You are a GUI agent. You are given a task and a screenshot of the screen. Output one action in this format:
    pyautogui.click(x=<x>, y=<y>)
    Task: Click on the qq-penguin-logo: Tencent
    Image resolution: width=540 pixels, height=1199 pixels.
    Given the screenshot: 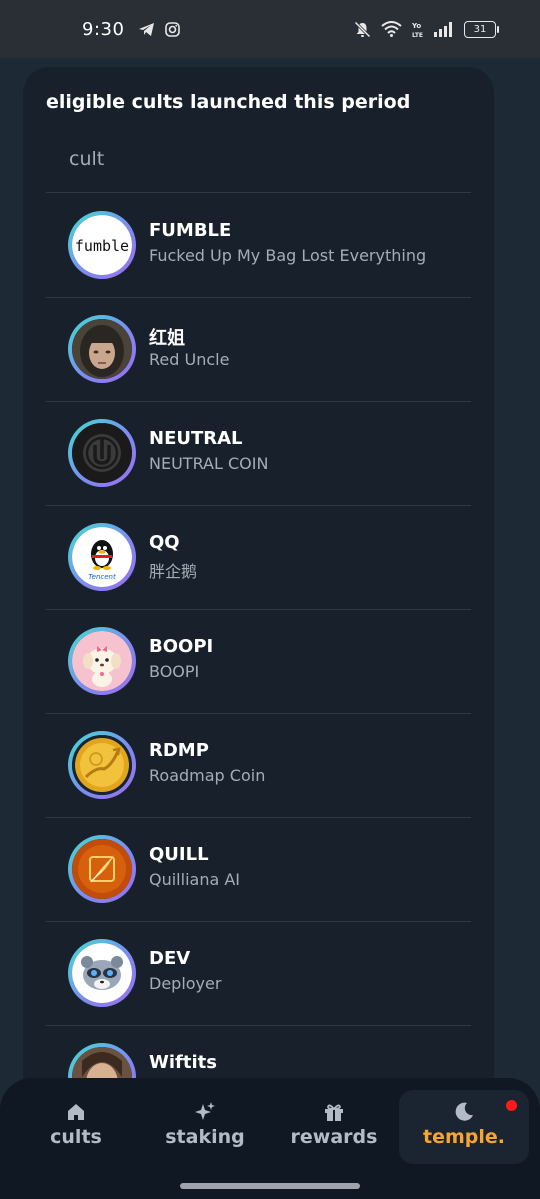 What is the action you would take?
    pyautogui.click(x=102, y=557)
    